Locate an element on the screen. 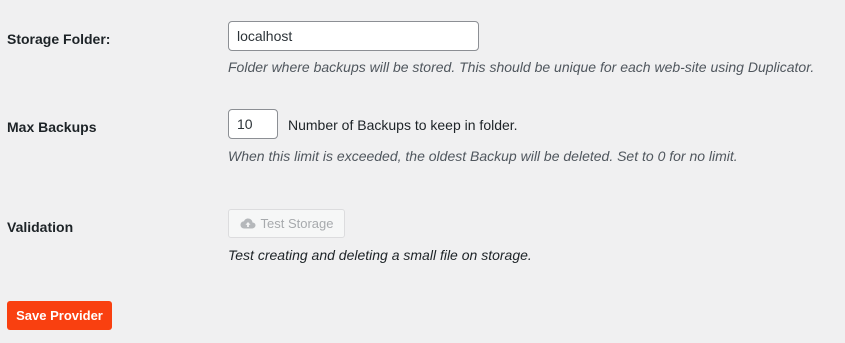 Image resolution: width=845 pixels, height=343 pixels. storage-folder-label: Storage Folder: is located at coordinates (59, 39).